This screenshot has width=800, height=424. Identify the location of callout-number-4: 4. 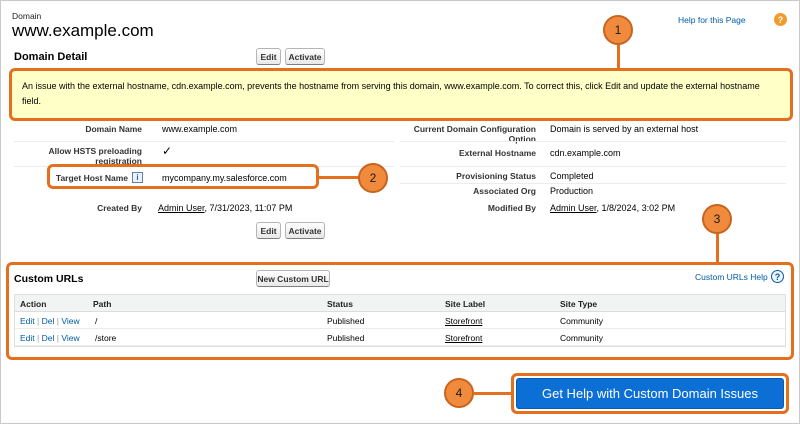
(459, 393).